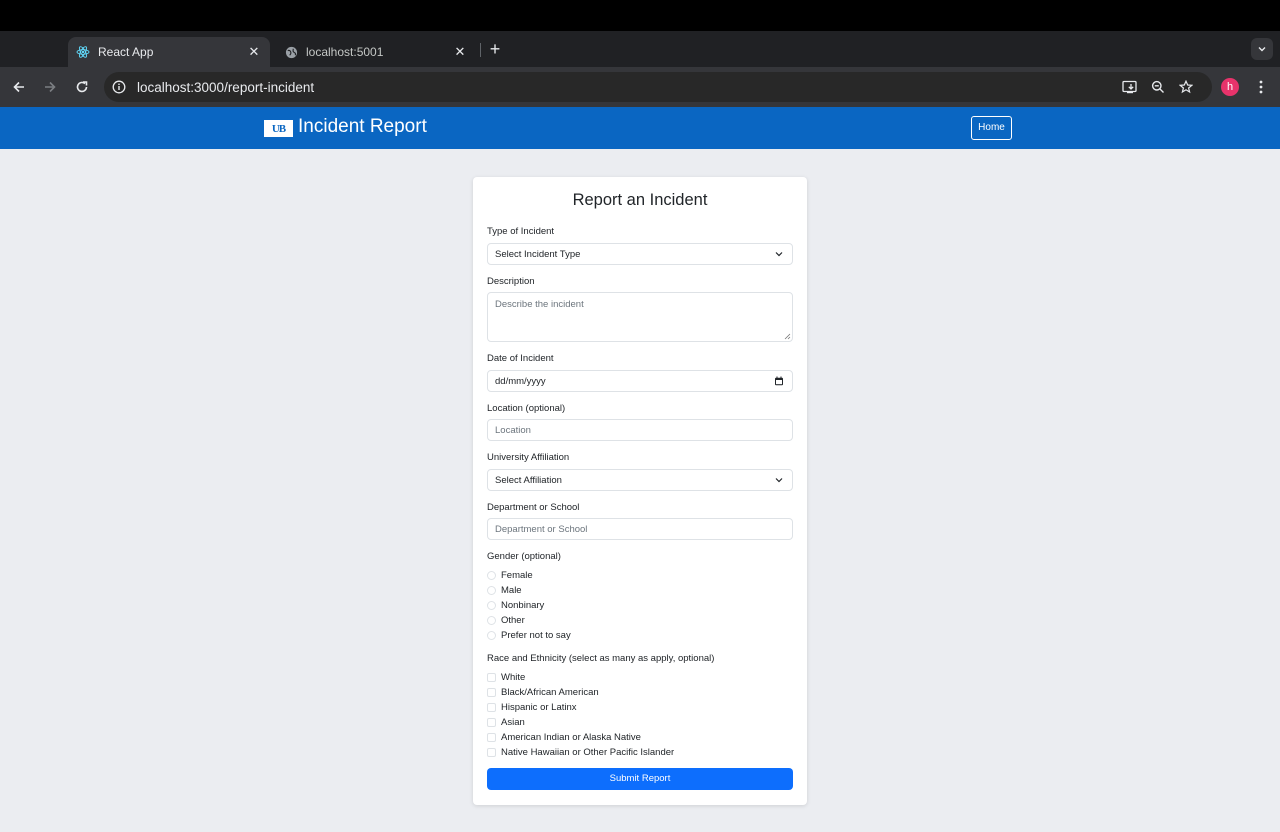 Image resolution: width=1280 pixels, height=832 pixels. What do you see at coordinates (543, 692) in the screenshot?
I see `race-option-black: Black/African American` at bounding box center [543, 692].